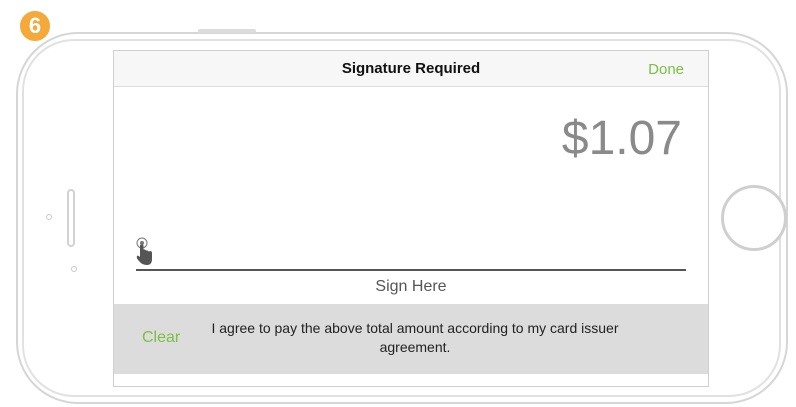  I want to click on finger-pointer-icon, so click(144, 251).